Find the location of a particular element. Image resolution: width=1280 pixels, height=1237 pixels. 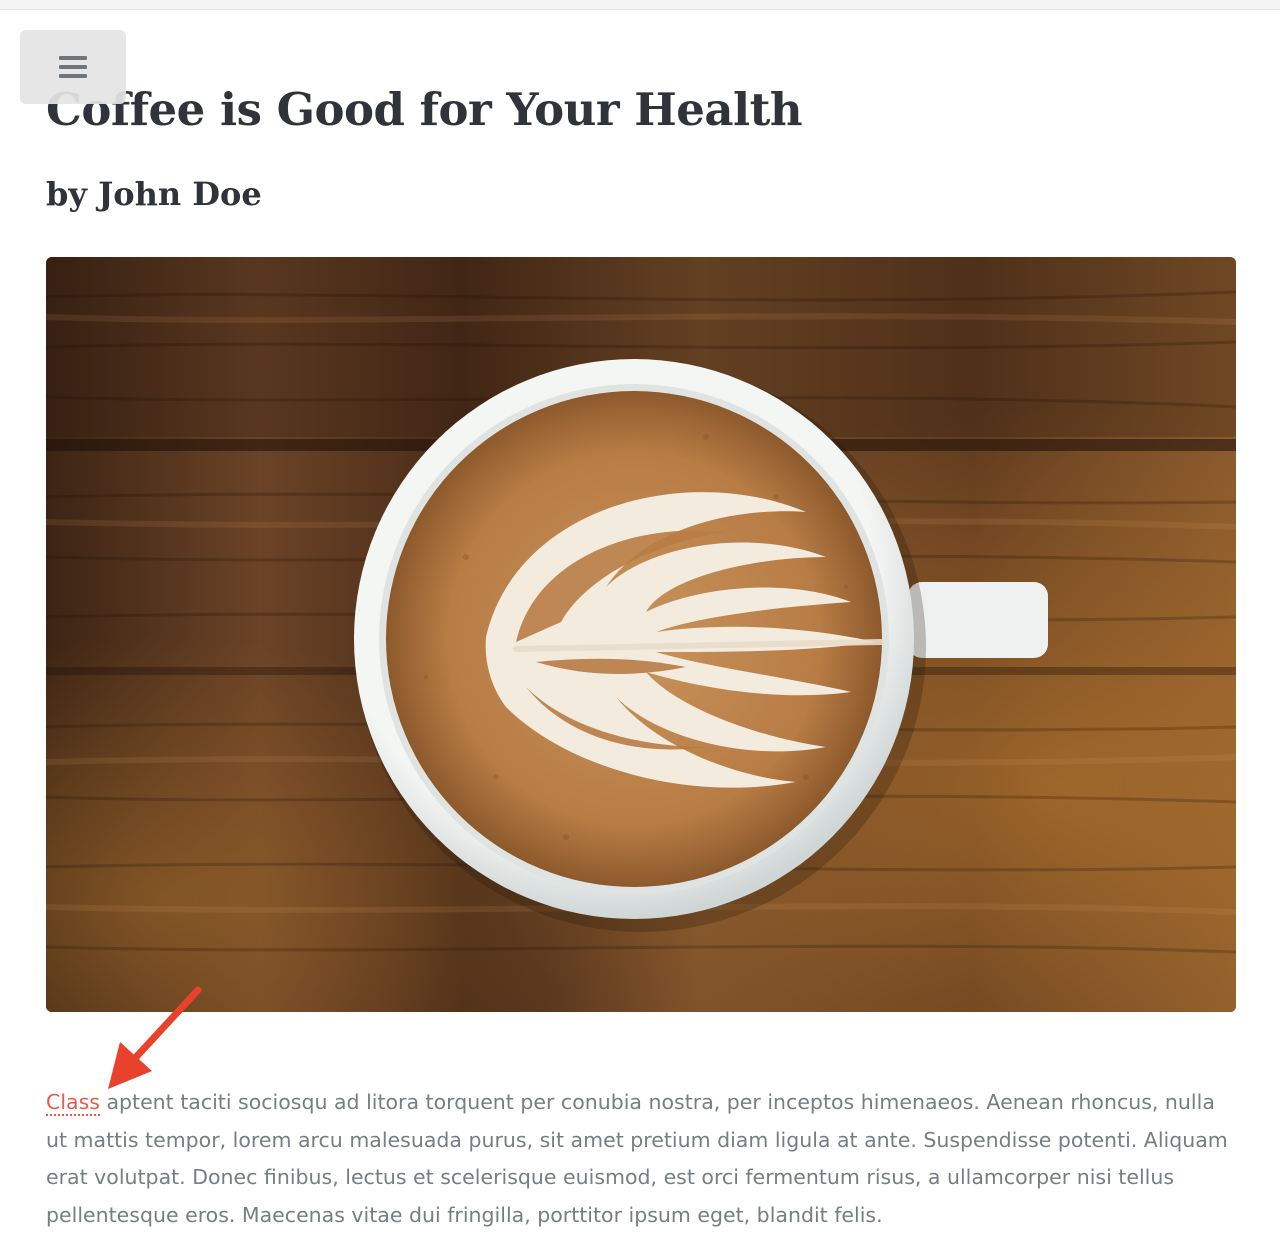

browser-top-edge is located at coordinates (640, 5).